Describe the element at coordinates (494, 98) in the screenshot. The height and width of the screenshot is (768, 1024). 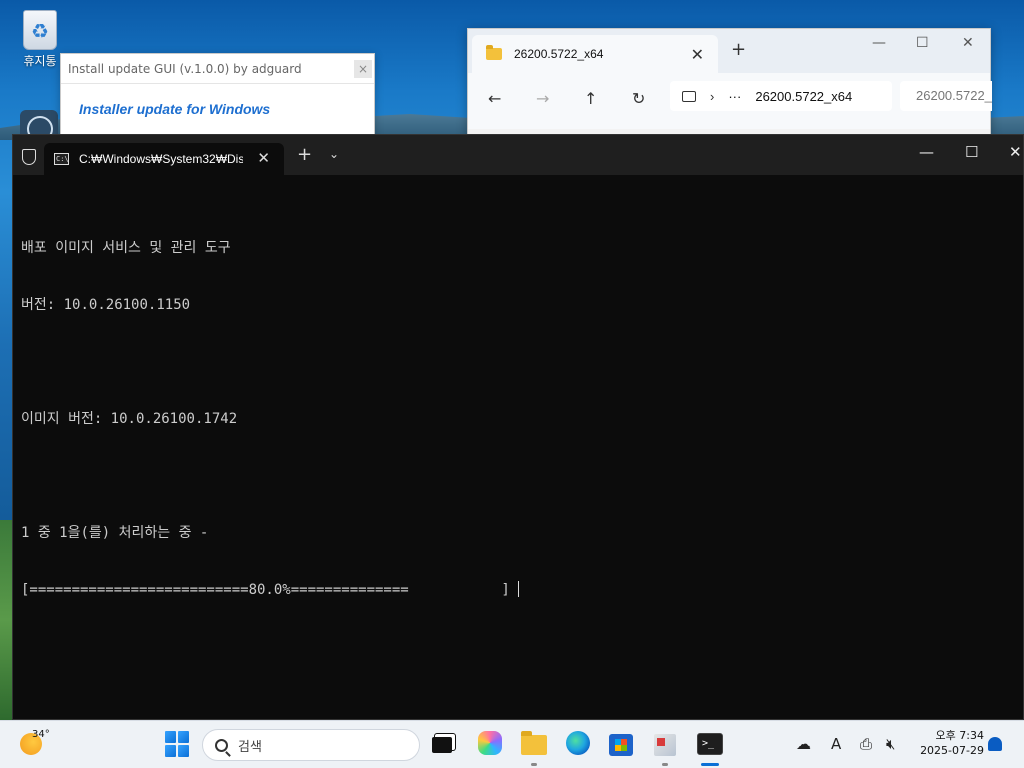
I see `back-arrow-icon: ←` at that location.